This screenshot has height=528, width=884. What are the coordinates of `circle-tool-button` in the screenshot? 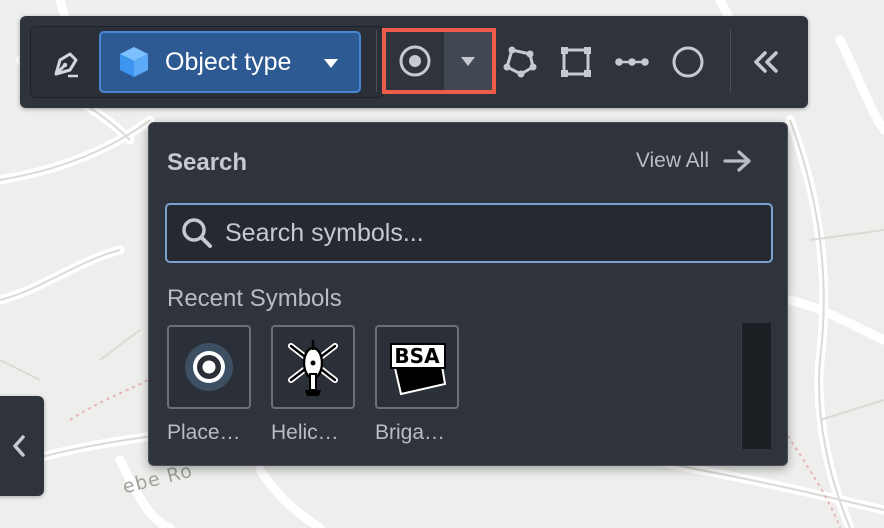 It's located at (688, 62).